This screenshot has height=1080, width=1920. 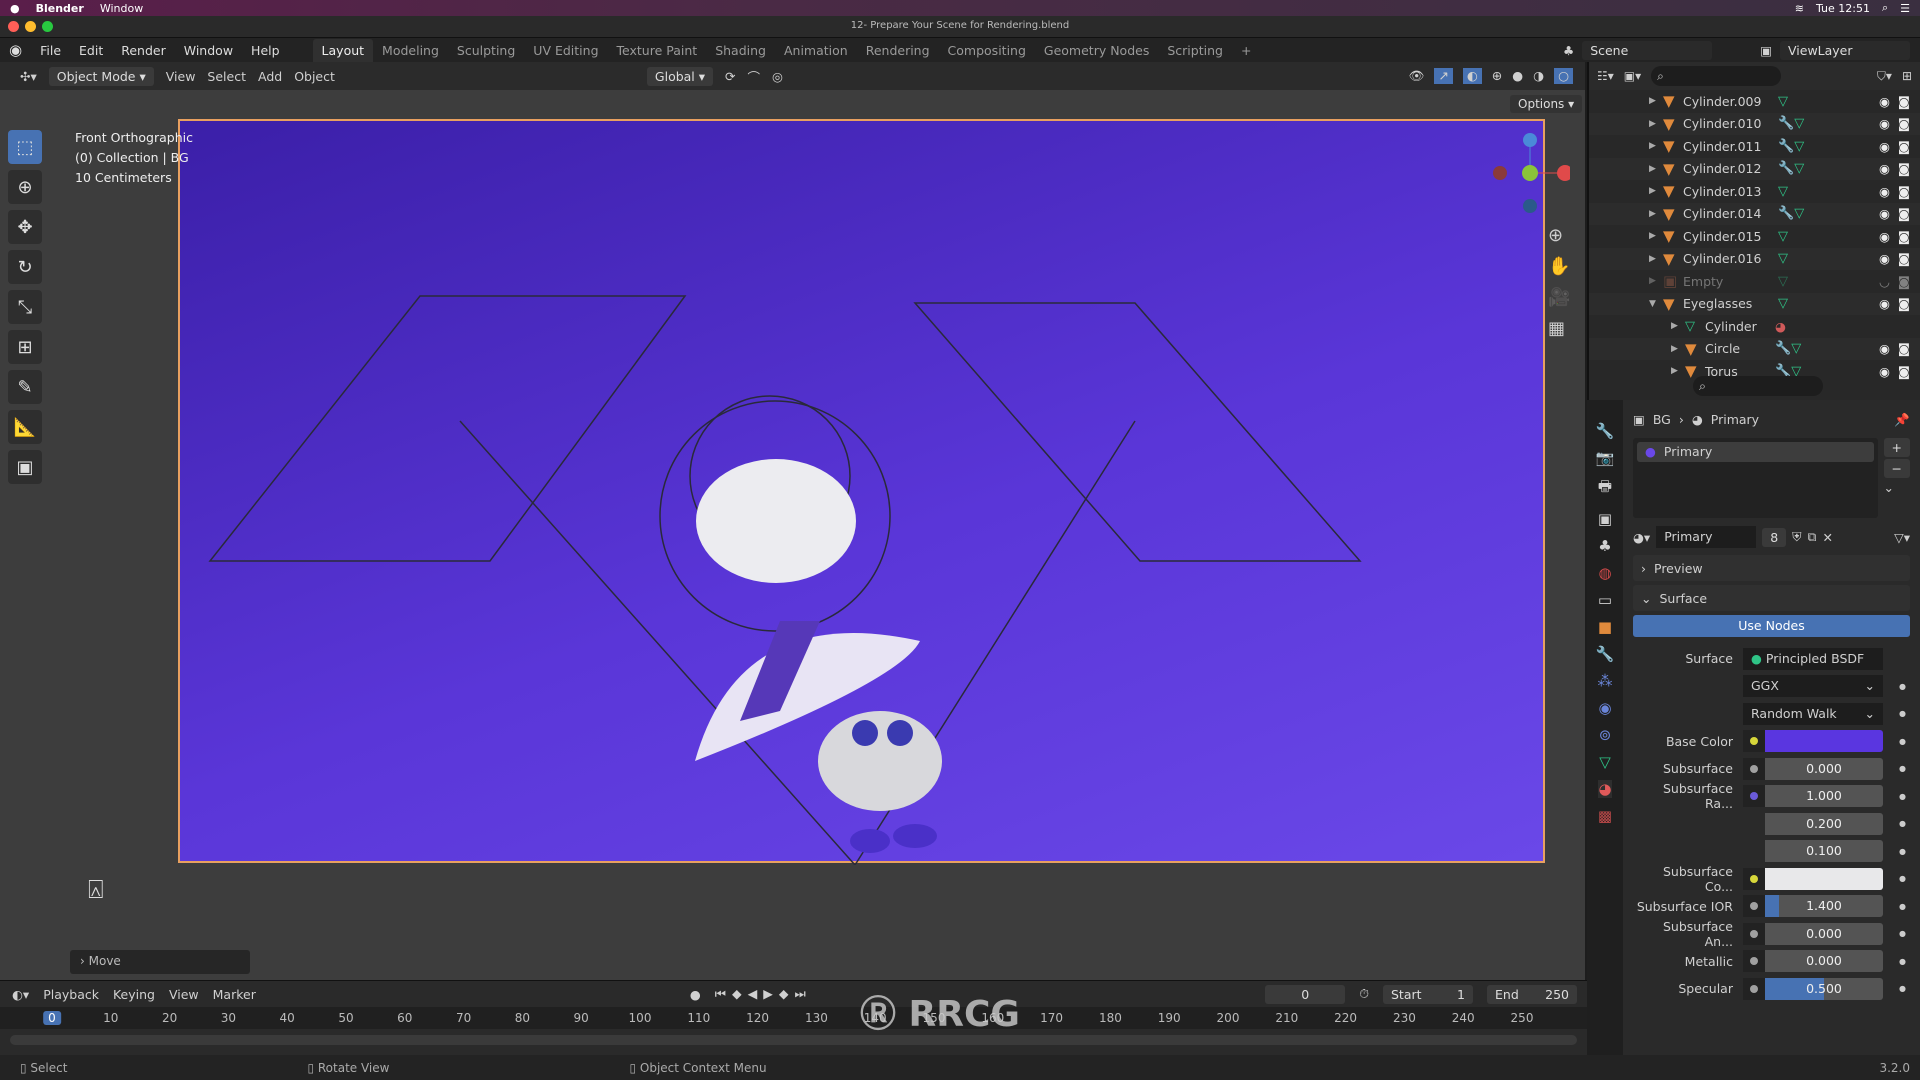 I want to click on next-key-icon: ◆, so click(x=787, y=993).